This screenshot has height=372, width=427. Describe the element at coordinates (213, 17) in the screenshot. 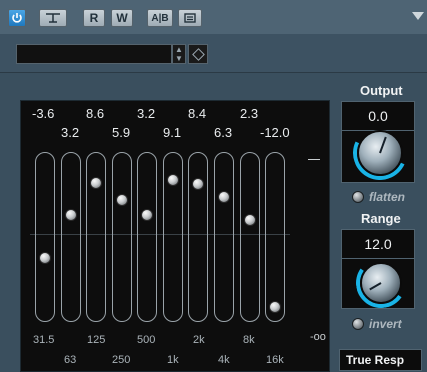

I see `plugin-toolbar: R W A|B` at that location.